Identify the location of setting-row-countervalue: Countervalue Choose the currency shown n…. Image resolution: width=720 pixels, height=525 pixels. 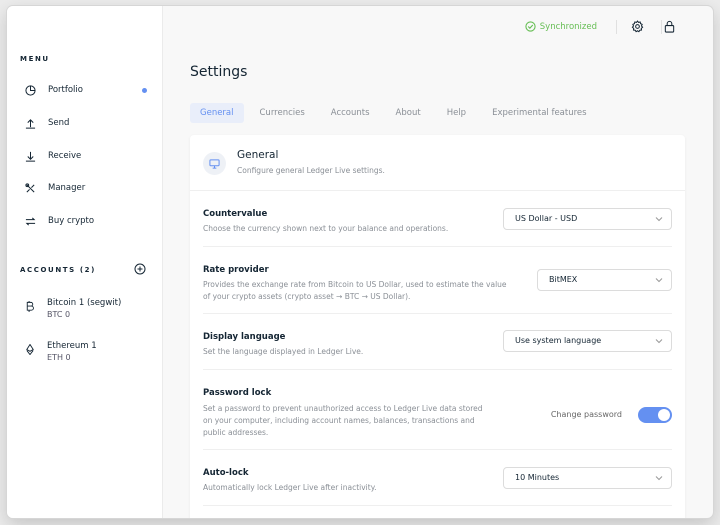
(437, 219).